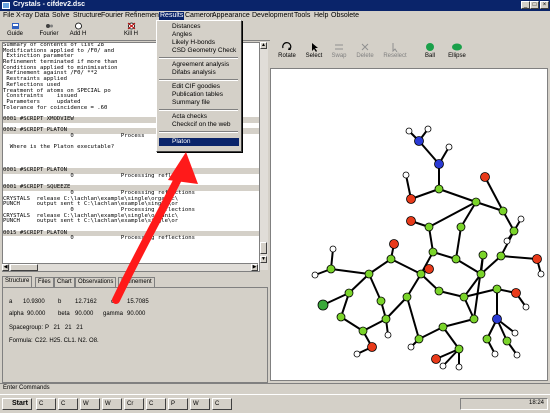  Describe the element at coordinates (275, 388) in the screenshot. I see `command-bar: Enter Commands` at that location.